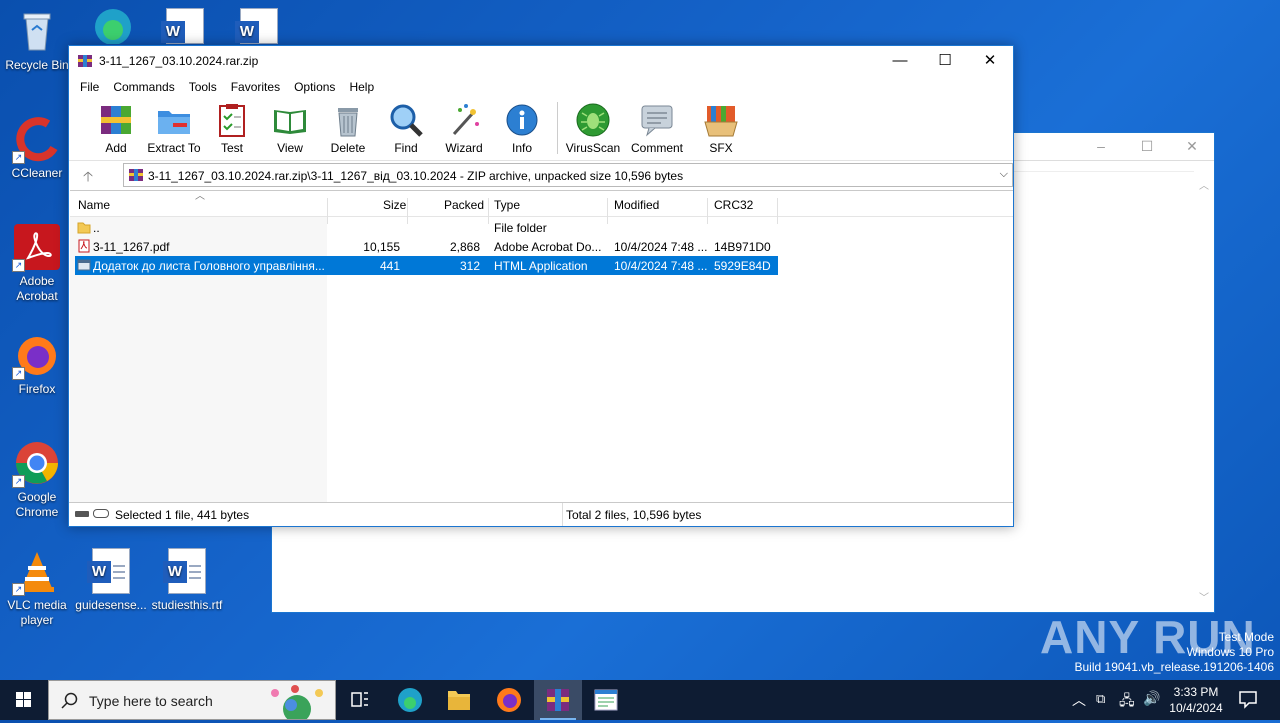  I want to click on desktop-icon-adobe-acrobat: ↗ Adobe Acrobat, so click(37, 264).